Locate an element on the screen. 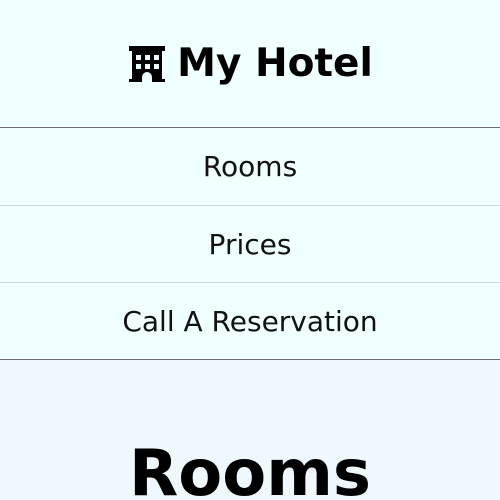 This screenshot has width=500, height=500. site-title: My Hotel is located at coordinates (275, 63).